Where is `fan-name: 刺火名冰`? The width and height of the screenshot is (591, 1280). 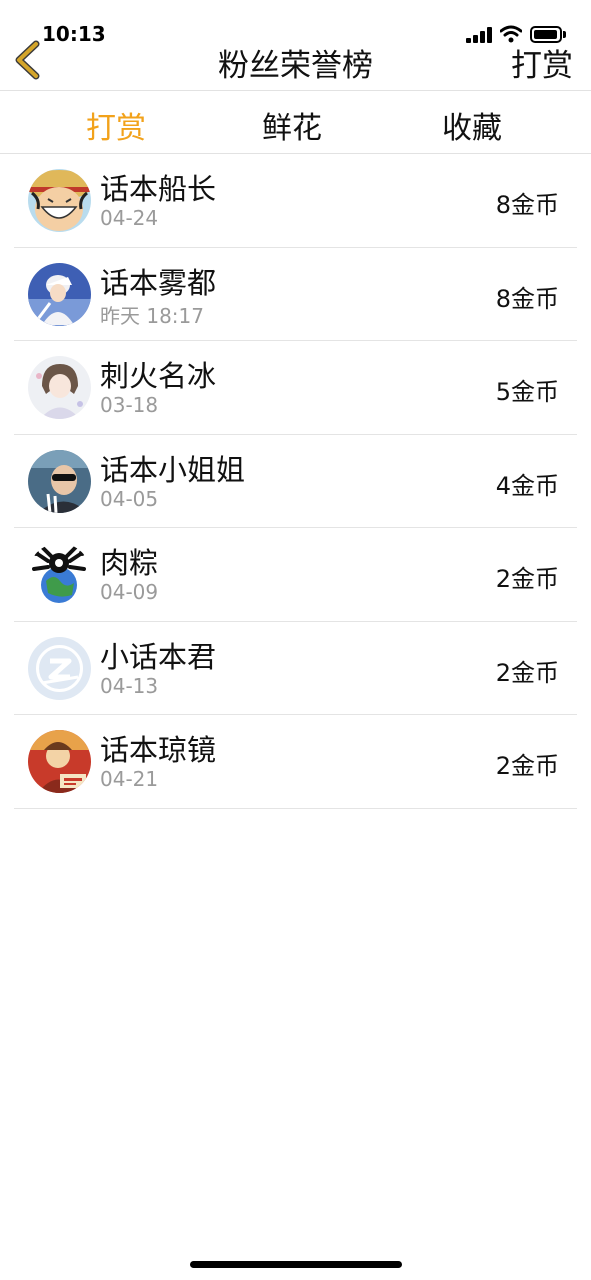 fan-name: 刺火名冰 is located at coordinates (158, 376).